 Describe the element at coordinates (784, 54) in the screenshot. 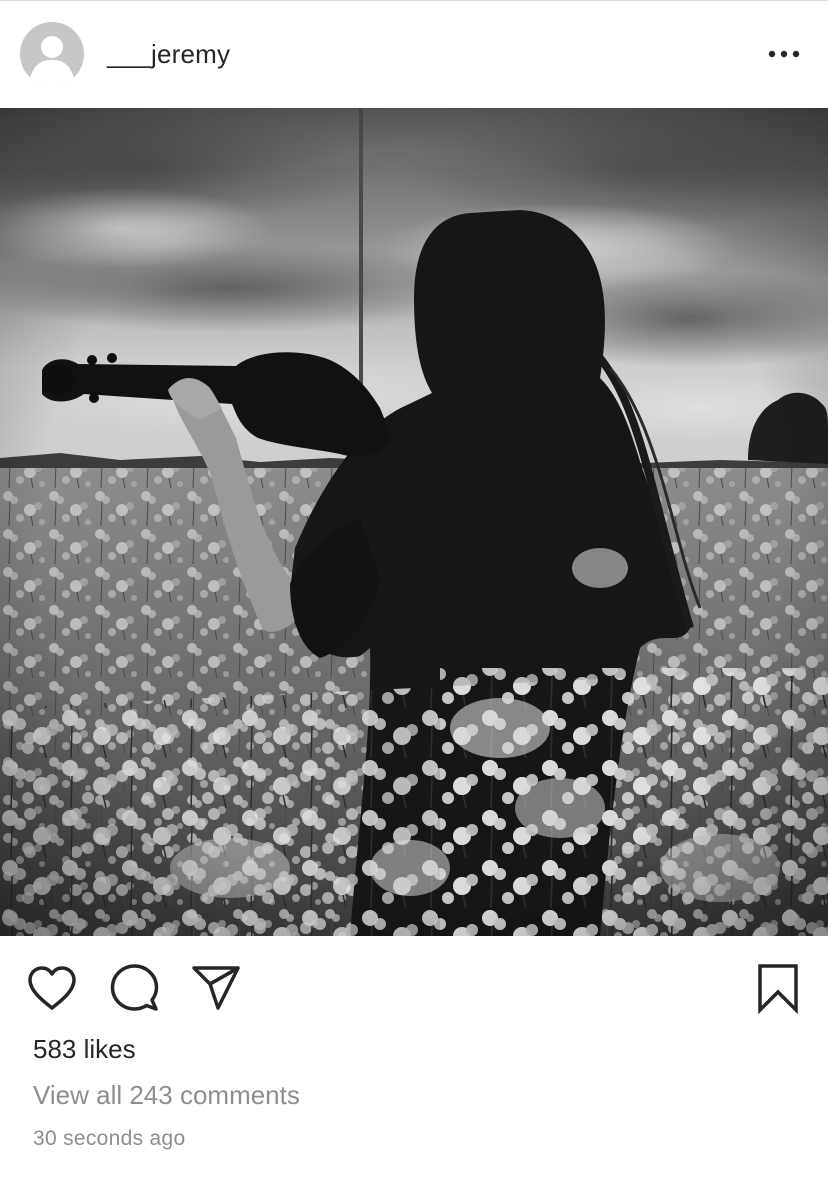

I see `more-options-icon` at that location.